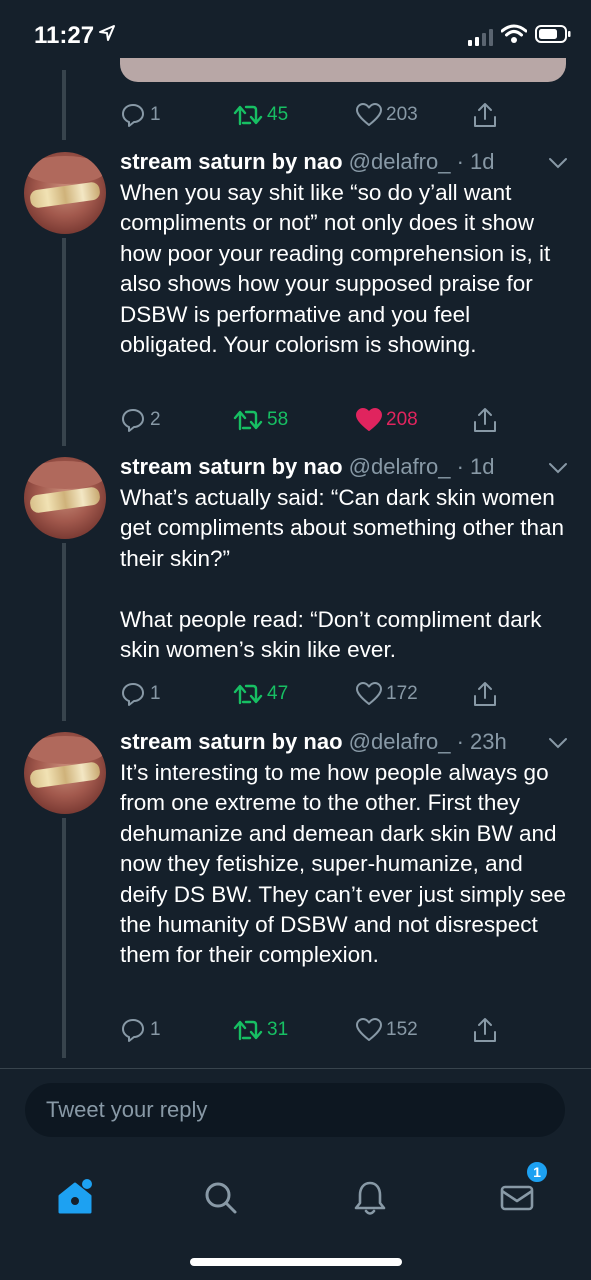  Describe the element at coordinates (295, 1215) in the screenshot. I see `tab-bar: 1` at that location.